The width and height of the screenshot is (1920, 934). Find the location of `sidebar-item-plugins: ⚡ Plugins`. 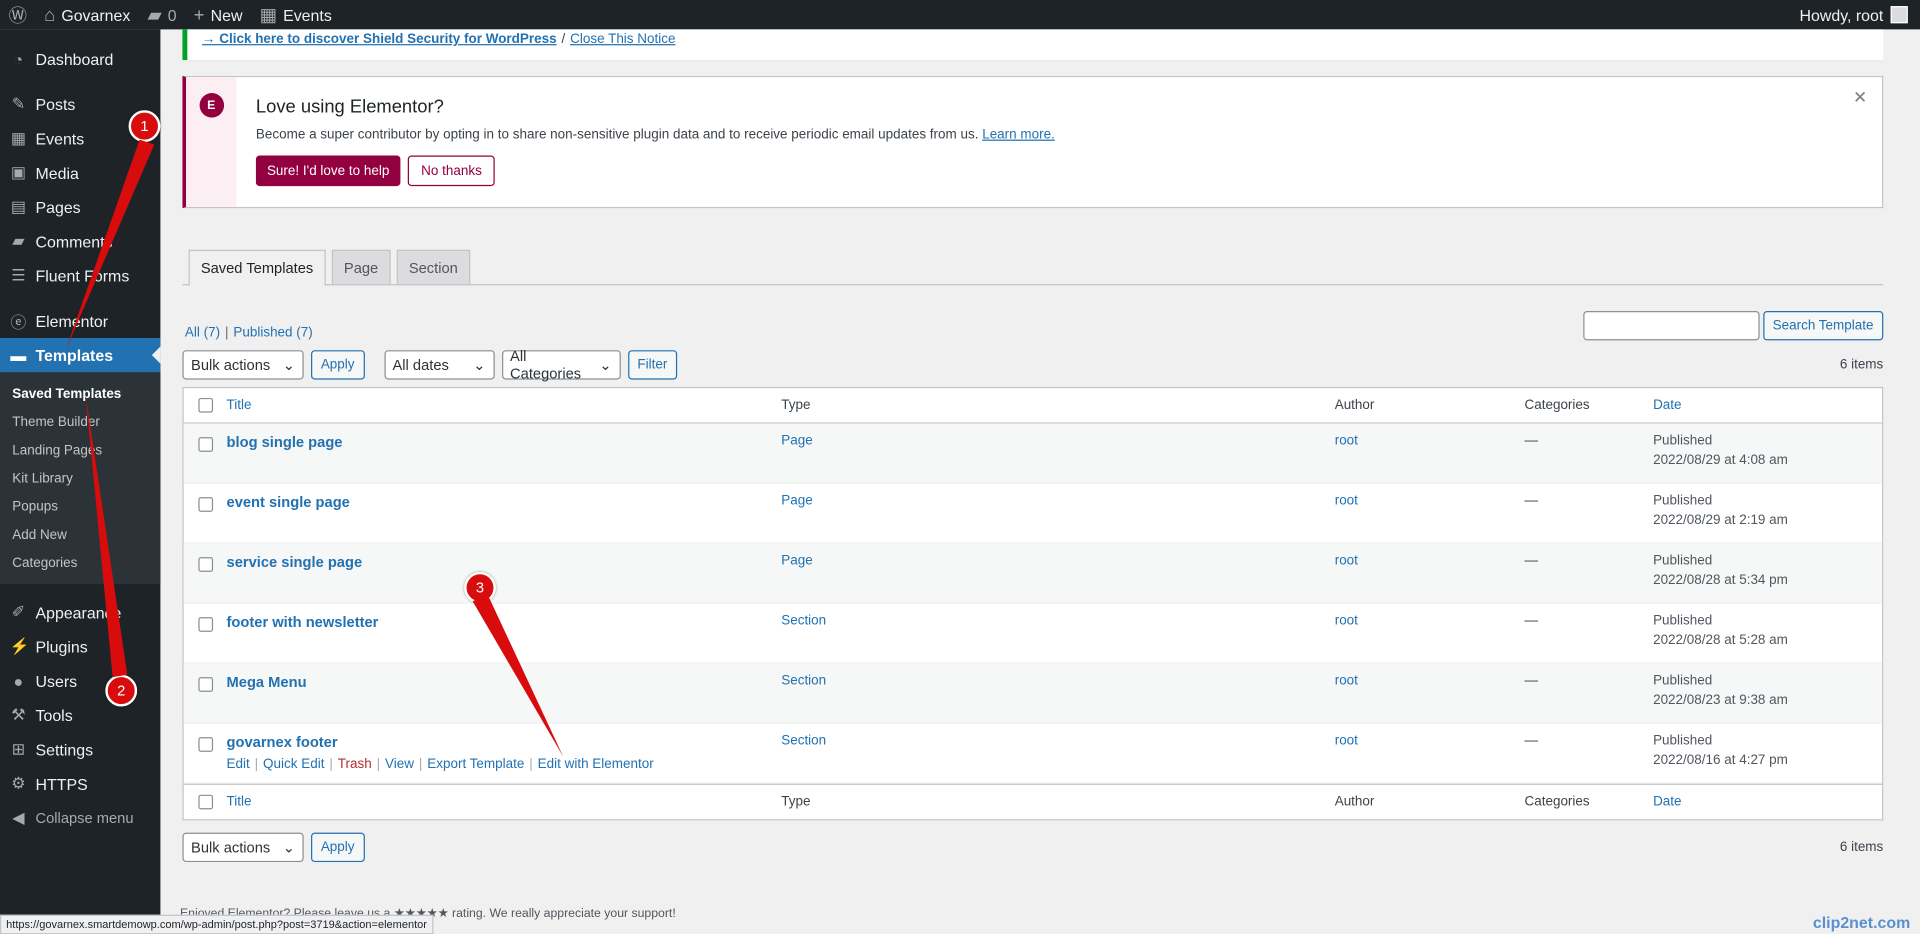

sidebar-item-plugins: ⚡ Plugins is located at coordinates (80, 646).